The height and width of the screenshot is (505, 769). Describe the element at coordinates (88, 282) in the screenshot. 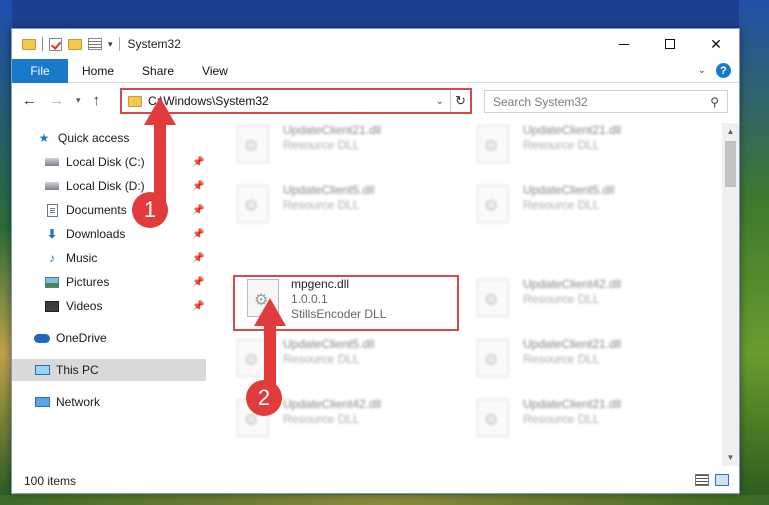

I see `sidebar-item-label: Pictures` at that location.